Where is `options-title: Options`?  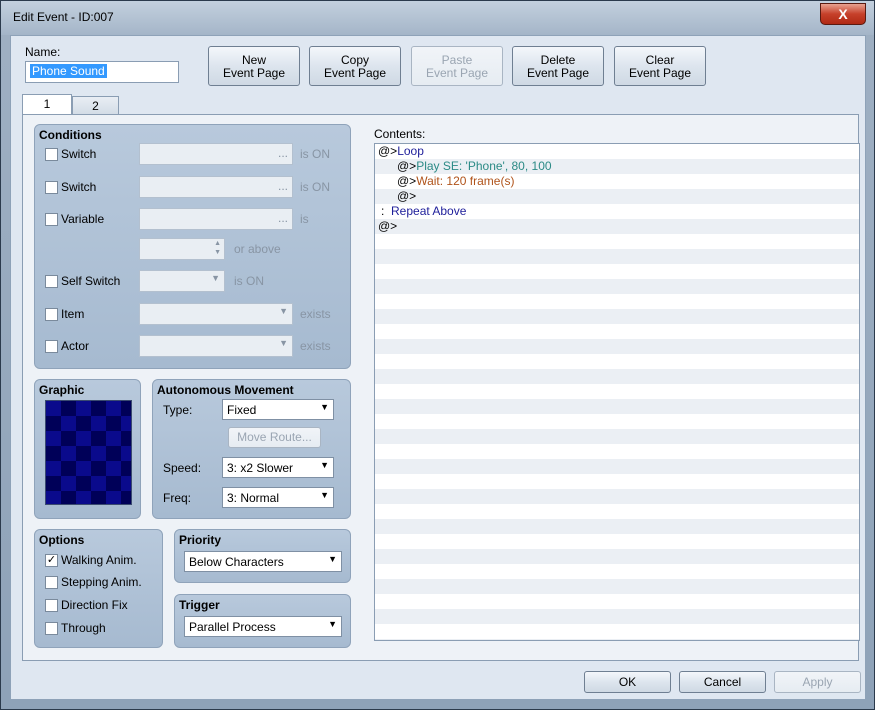
options-title: Options is located at coordinates (62, 540).